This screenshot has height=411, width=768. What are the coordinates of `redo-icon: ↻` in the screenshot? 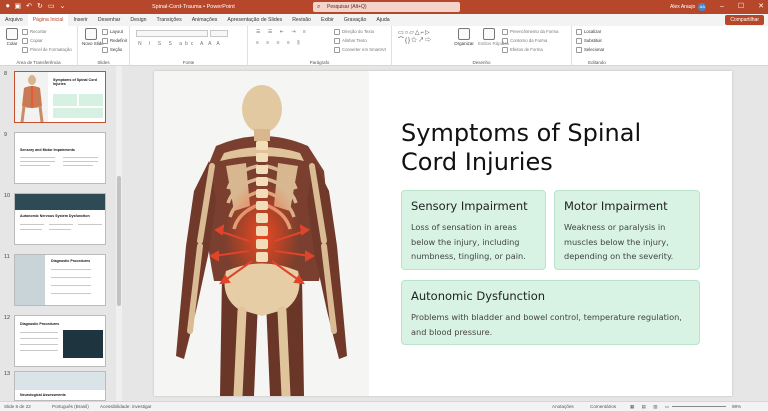 It's located at (40, 7).